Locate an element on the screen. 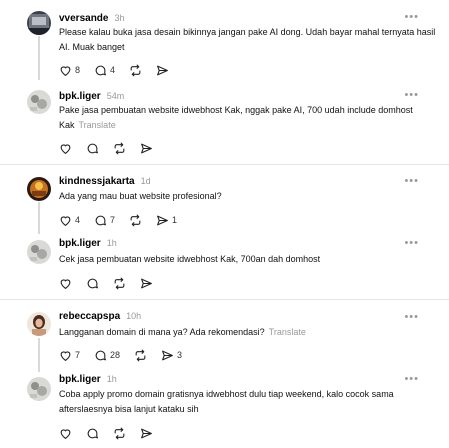  comment-button: 7 is located at coordinates (104, 220).